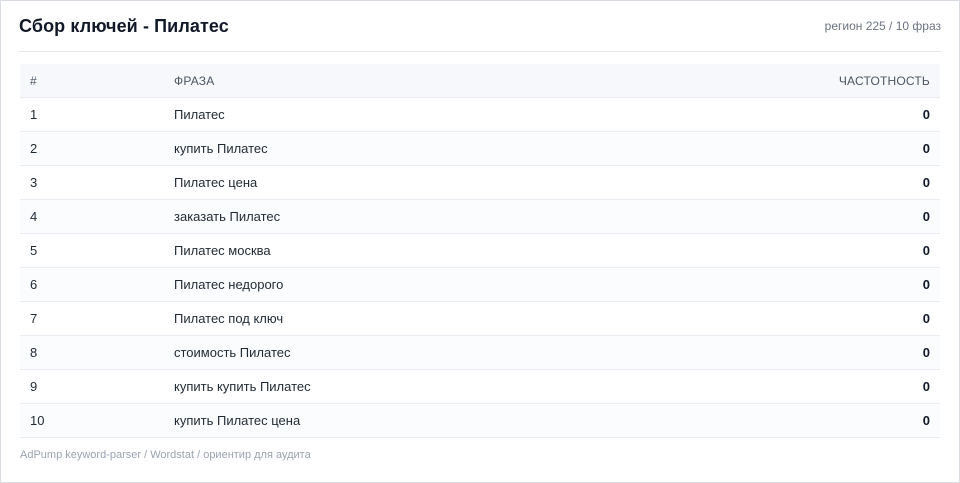 This screenshot has height=483, width=960. Describe the element at coordinates (34, 216) in the screenshot. I see `row-num: 4` at that location.